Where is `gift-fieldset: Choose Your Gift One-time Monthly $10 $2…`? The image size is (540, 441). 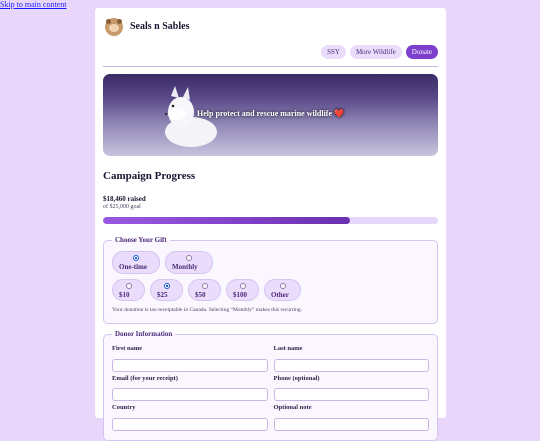
gift-fieldset: Choose Your Gift One-time Monthly $10 $2… is located at coordinates (270, 280).